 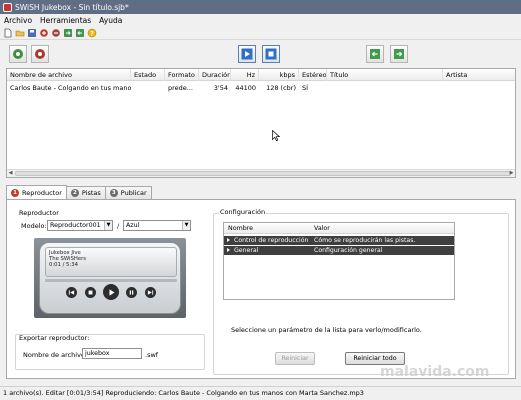 What do you see at coordinates (111, 262) in the screenshot?
I see `player-screen: Jukebox Jive The SWiSHers 0:01 / 5:34` at bounding box center [111, 262].